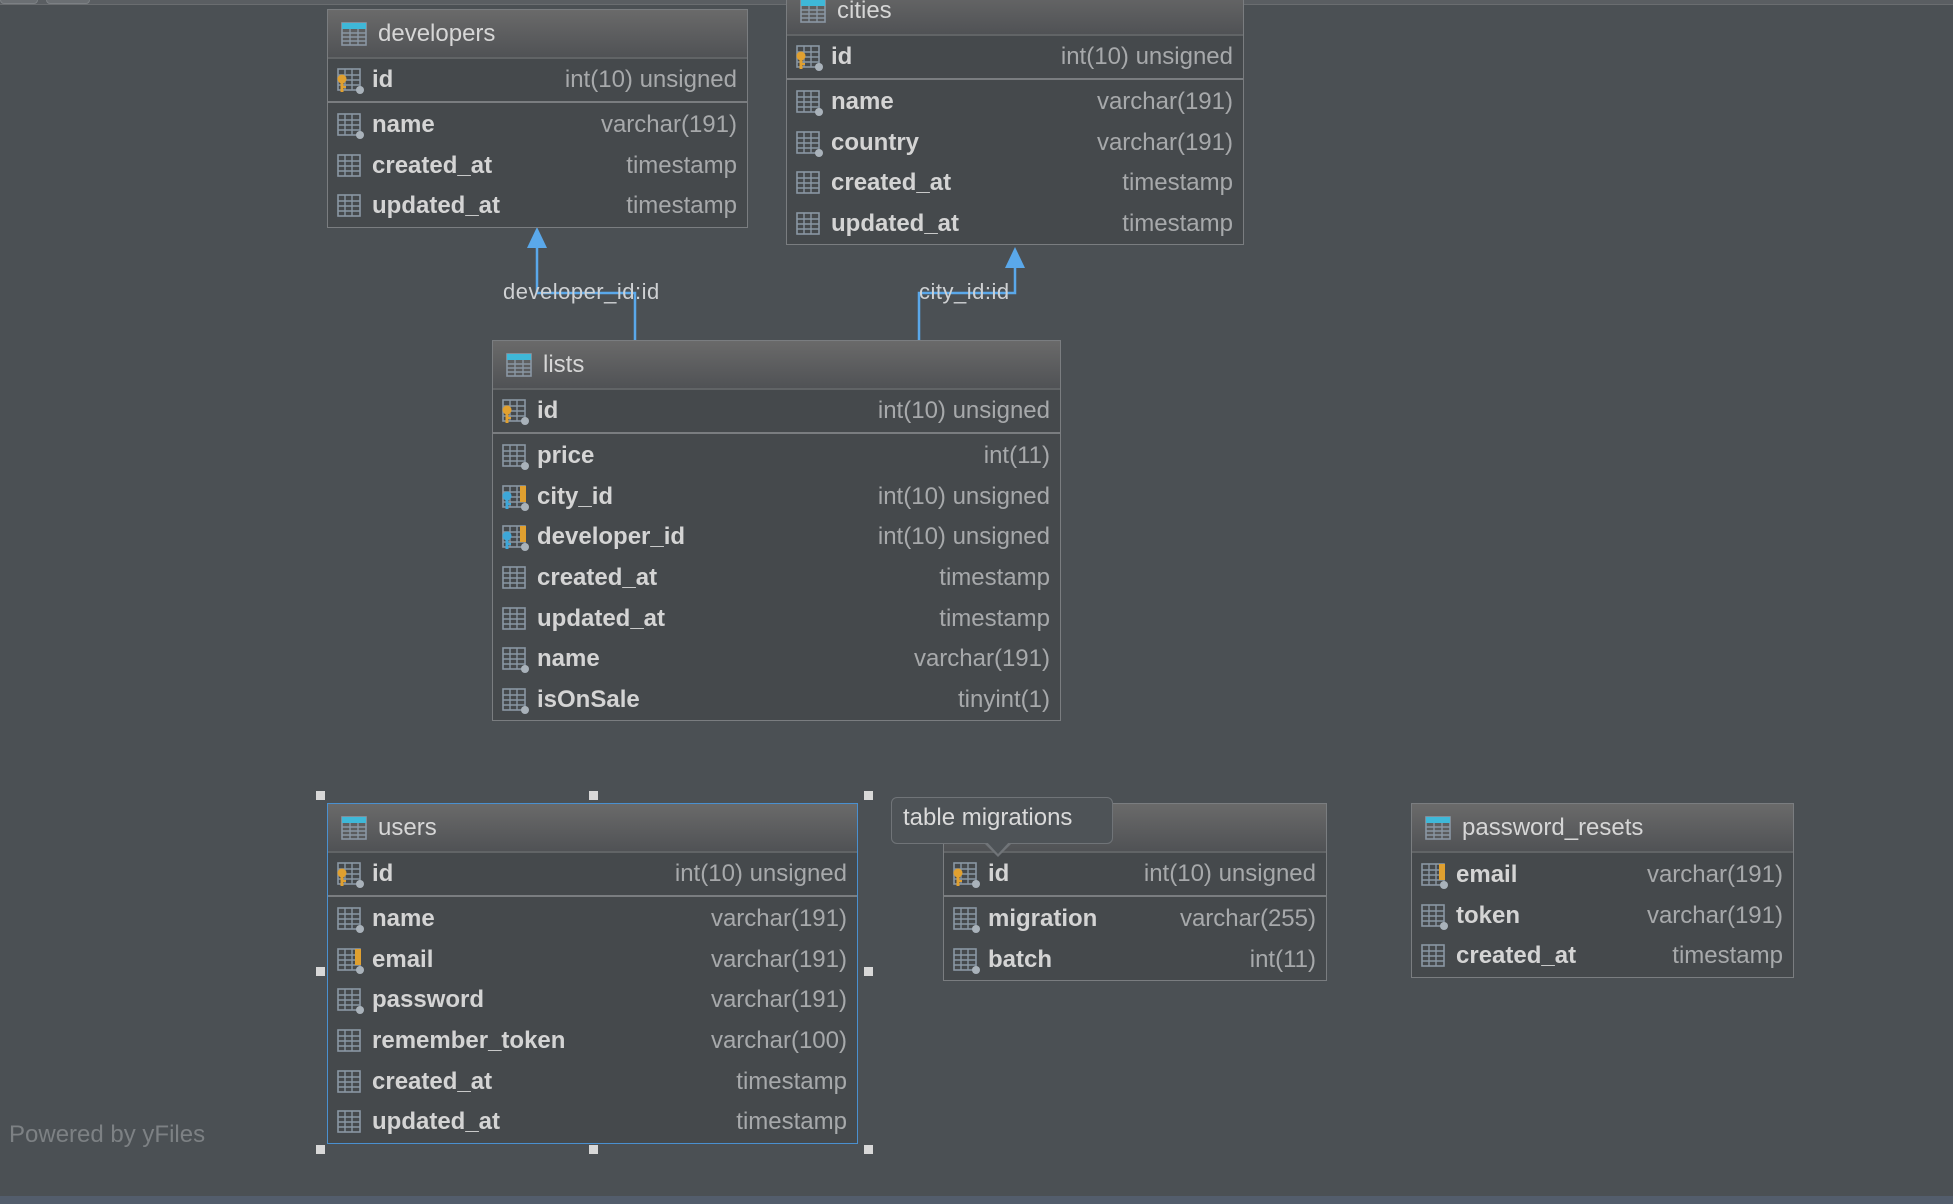 The height and width of the screenshot is (1204, 1953). Describe the element at coordinates (537, 34) in the screenshot. I see `table-header: developers` at that location.